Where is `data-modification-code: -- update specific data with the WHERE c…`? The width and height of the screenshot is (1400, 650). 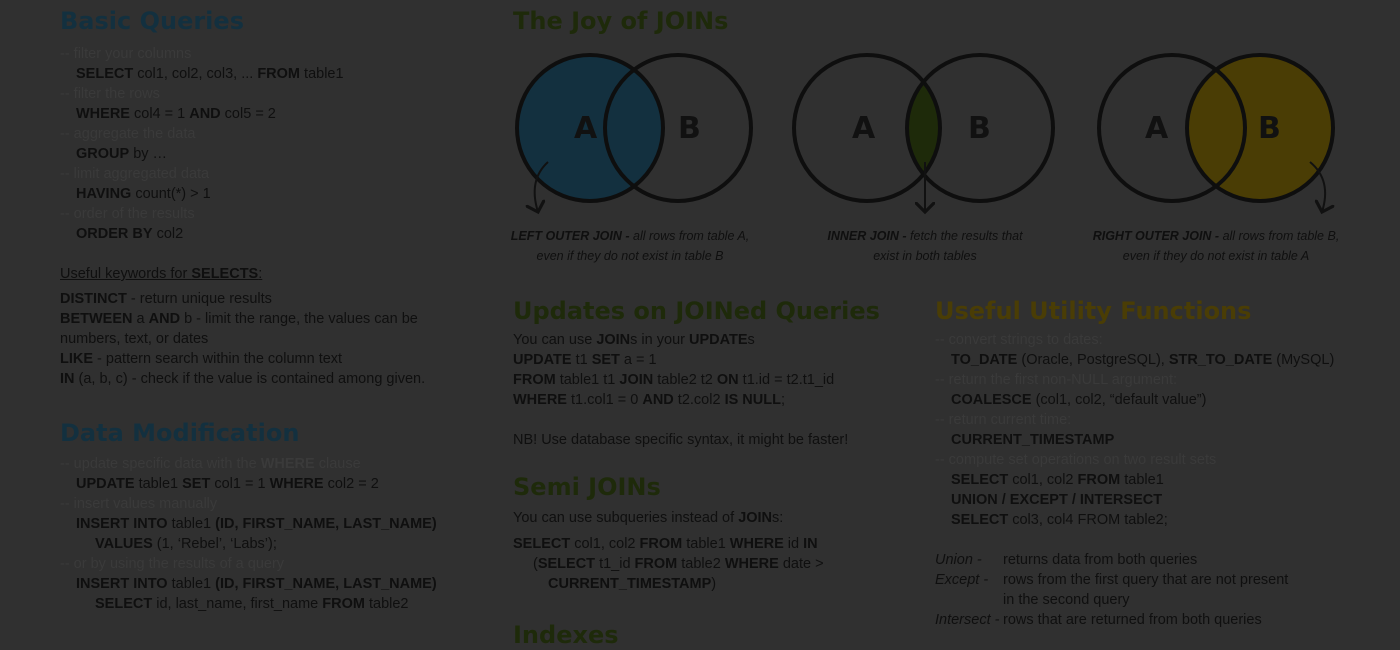 data-modification-code: -- update specific data with the WHERE c… is located at coordinates (270, 534).